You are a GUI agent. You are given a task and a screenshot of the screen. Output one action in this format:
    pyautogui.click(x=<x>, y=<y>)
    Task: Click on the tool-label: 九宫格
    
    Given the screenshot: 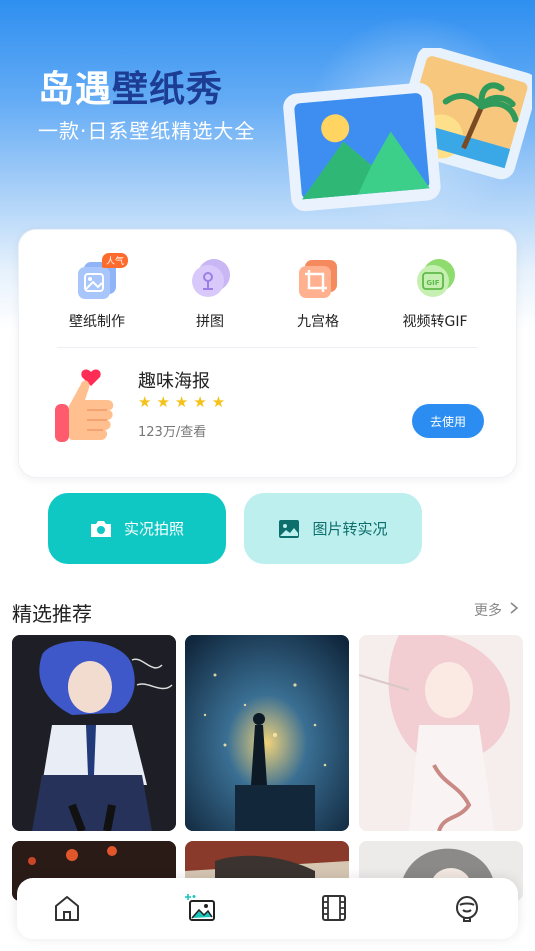 What is the action you would take?
    pyautogui.click(x=318, y=322)
    